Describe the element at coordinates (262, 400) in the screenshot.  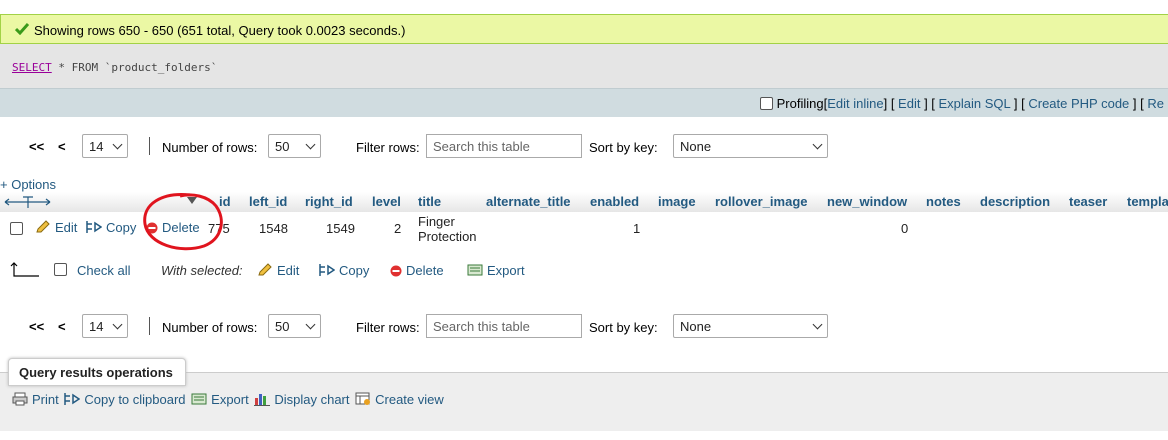
I see `bar-chart-icon` at that location.